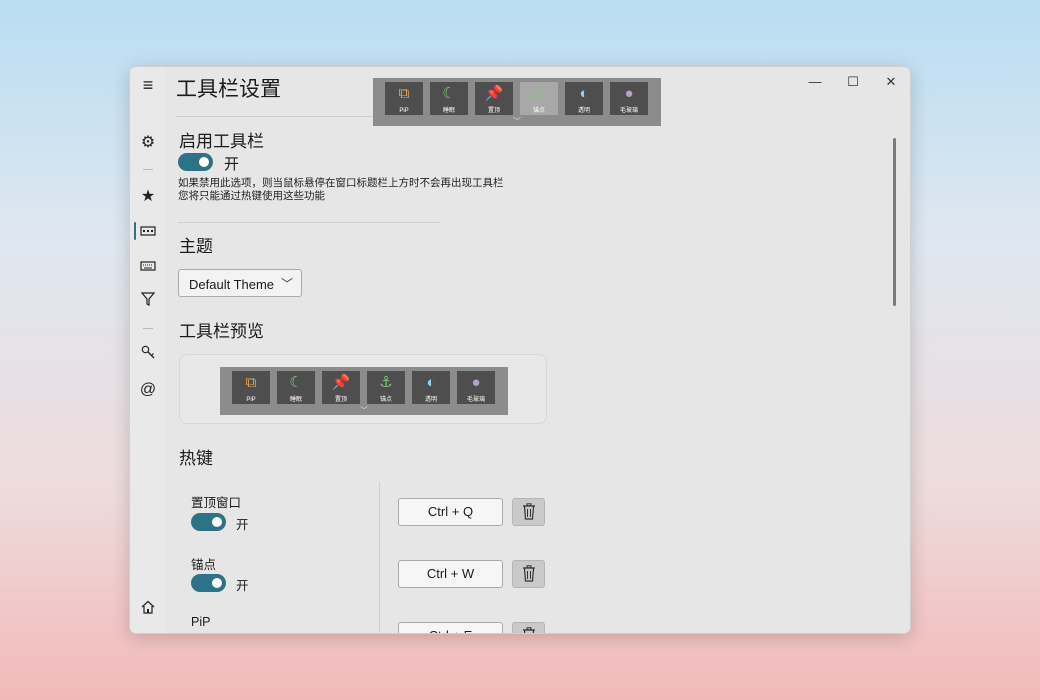 The width and height of the screenshot is (1040, 700). What do you see at coordinates (232, 164) in the screenshot?
I see `enable-toolbar-state: 开` at bounding box center [232, 164].